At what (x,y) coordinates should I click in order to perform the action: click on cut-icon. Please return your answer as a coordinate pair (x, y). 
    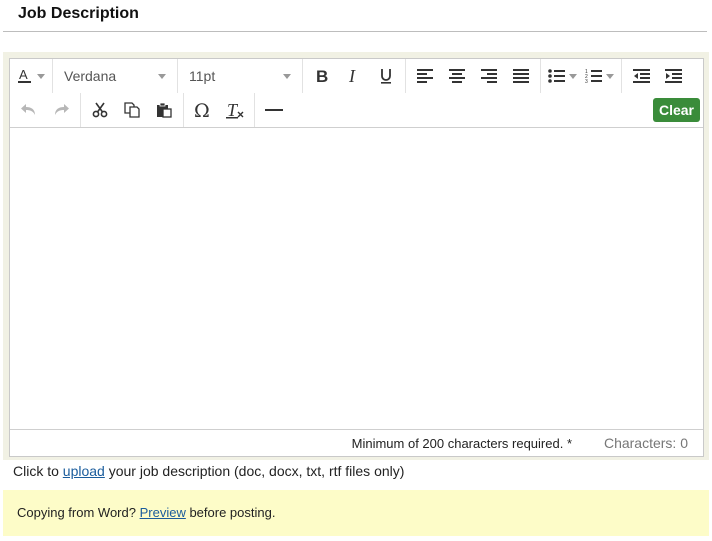
    Looking at the image, I should click on (100, 110).